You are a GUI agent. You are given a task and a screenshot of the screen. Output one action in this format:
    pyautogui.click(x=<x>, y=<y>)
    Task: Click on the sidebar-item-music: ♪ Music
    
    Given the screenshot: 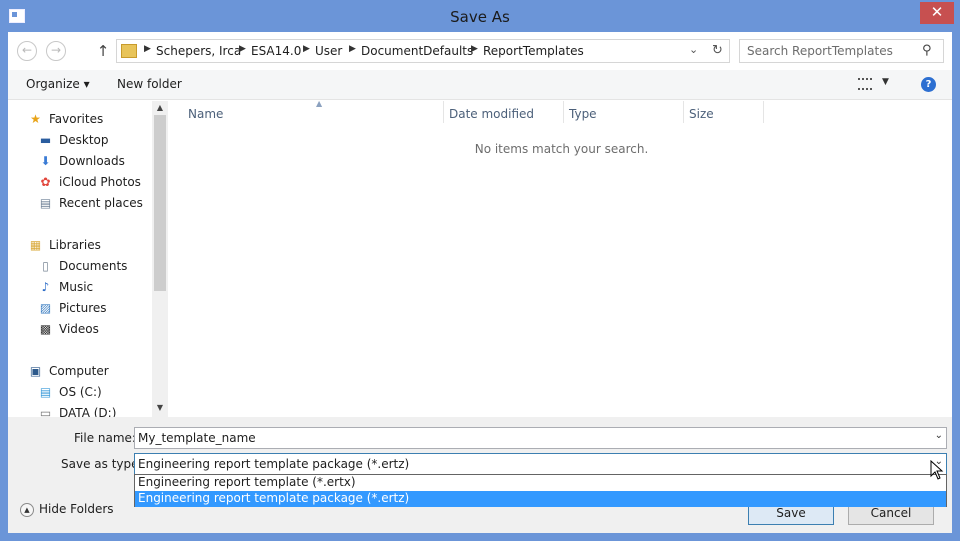 What is the action you would take?
    pyautogui.click(x=80, y=288)
    